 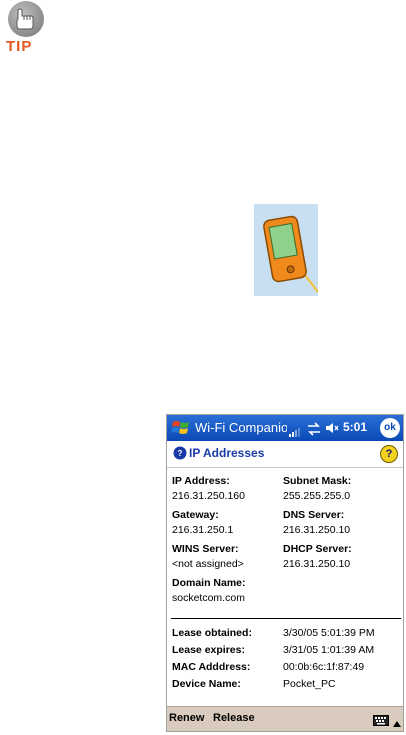 What do you see at coordinates (329, 650) in the screenshot?
I see `lease-expires-value: 3/31/05 1:01:39 AM` at bounding box center [329, 650].